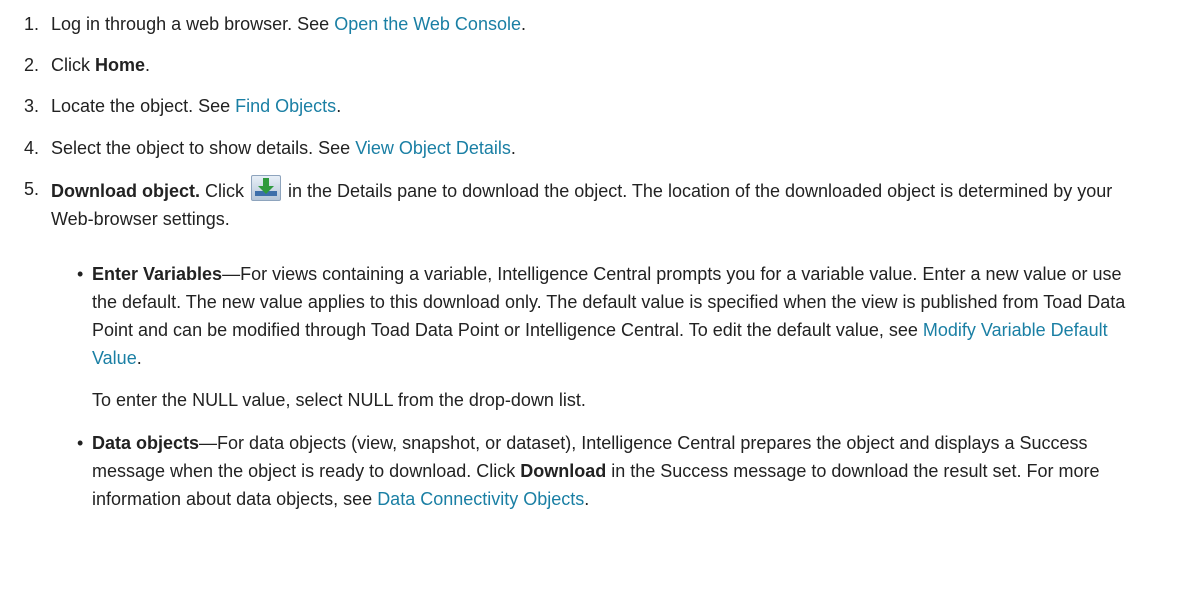 The image size is (1181, 598). Describe the element at coordinates (32, 65) in the screenshot. I see `step-number: 2.` at that location.